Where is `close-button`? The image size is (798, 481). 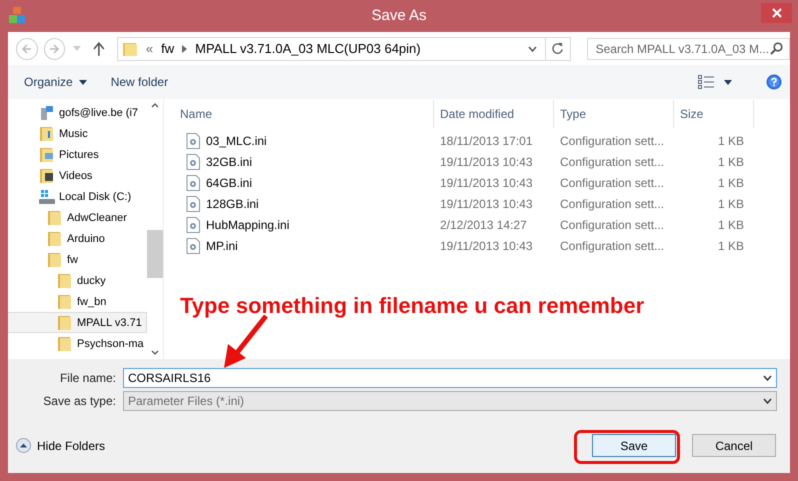 close-button is located at coordinates (776, 13).